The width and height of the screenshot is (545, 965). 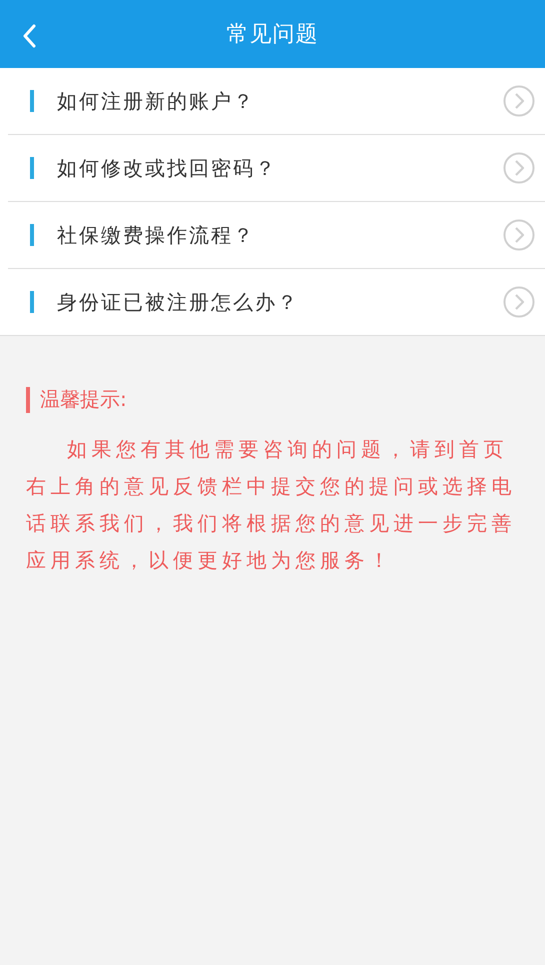 What do you see at coordinates (271, 505) in the screenshot?
I see `tip-text: 如果您有其他需要咨询的问题，请到首页右上角的意见反馈栏中提交您的提问或选择电话联系我们，我们将根据您的意见进一步完善应用系统，以便更好地为您服务！` at bounding box center [271, 505].